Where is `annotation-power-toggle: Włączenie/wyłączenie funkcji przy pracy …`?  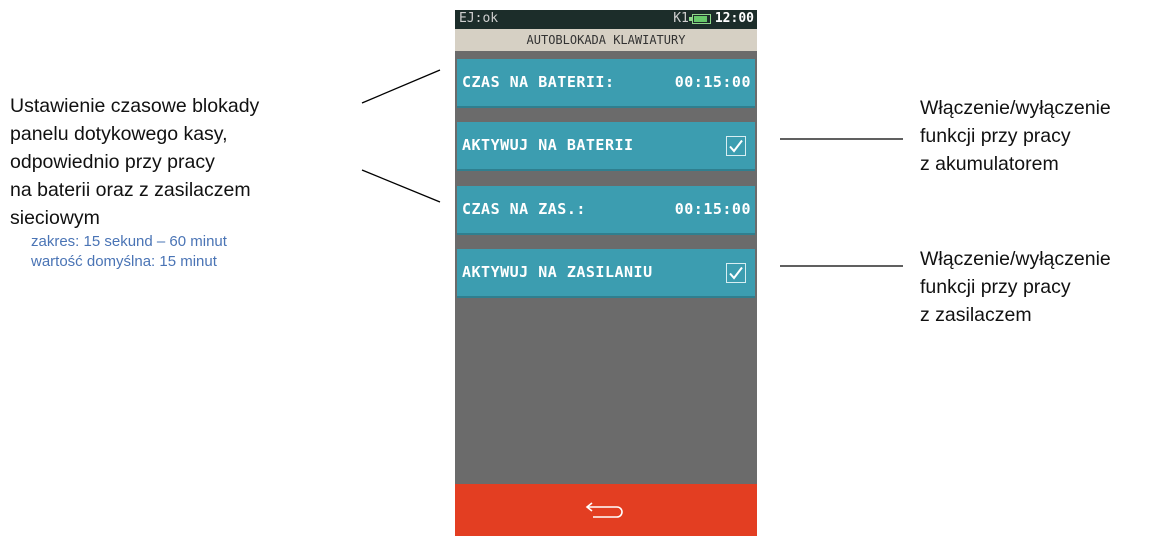 annotation-power-toggle: Włączenie/wyłączenie funkcji przy pracy … is located at coordinates (1015, 287).